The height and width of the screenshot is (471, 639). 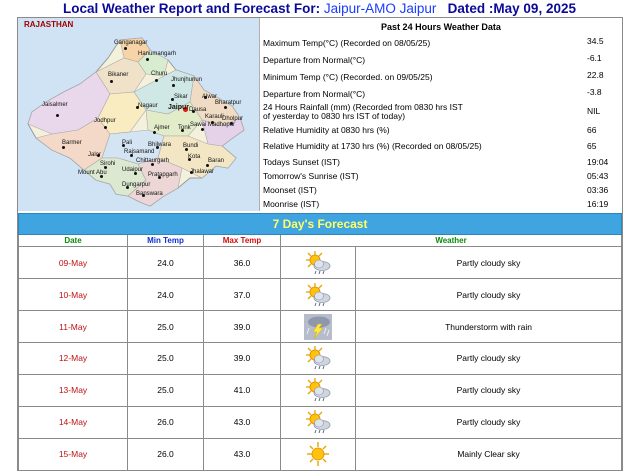 I want to click on past-row: Moonset (IST) 03:36, so click(x=441, y=190).